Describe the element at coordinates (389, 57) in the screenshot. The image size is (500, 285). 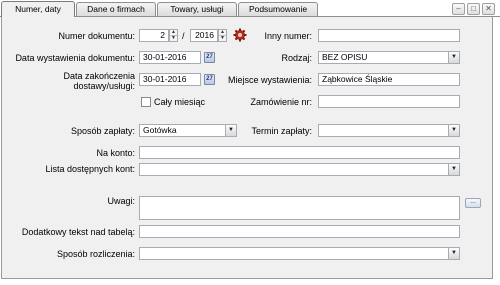
I see `rodzaj-select: BEZ OPISU ▼` at that location.